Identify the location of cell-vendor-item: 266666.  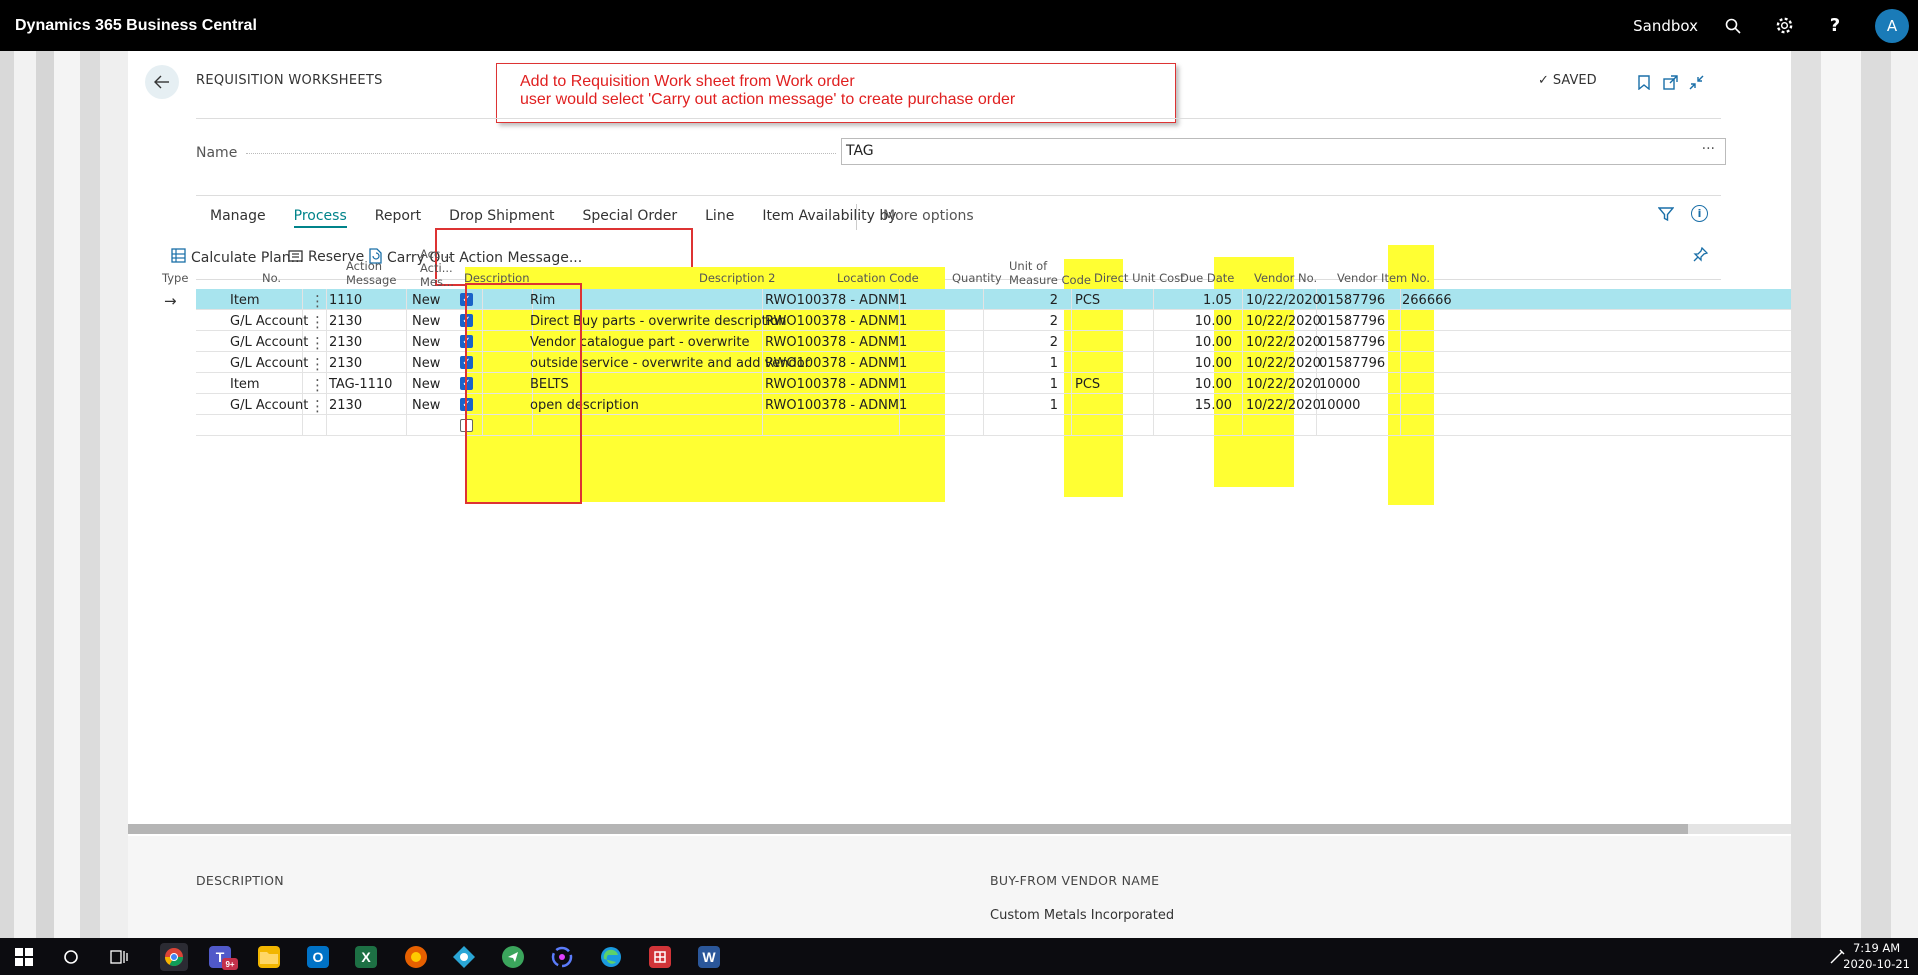
(1427, 300).